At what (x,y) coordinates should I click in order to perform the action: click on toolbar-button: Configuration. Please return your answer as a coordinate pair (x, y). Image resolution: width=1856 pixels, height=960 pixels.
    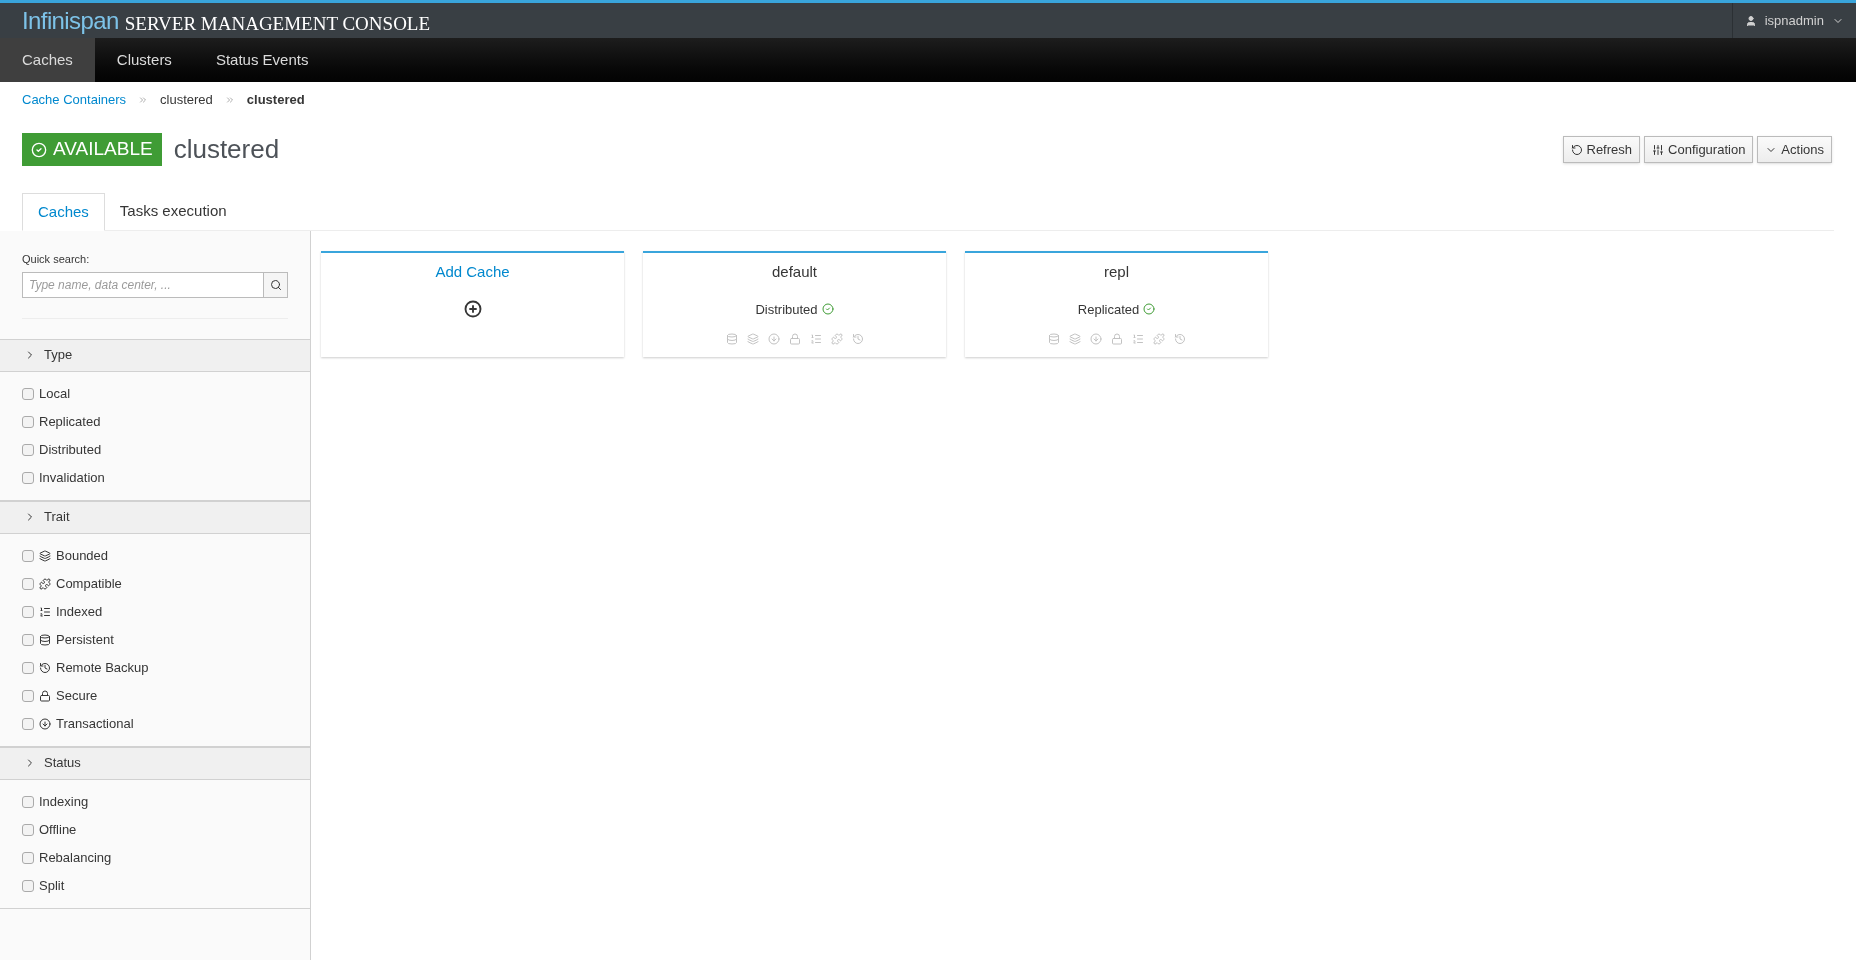
    Looking at the image, I should click on (1699, 149).